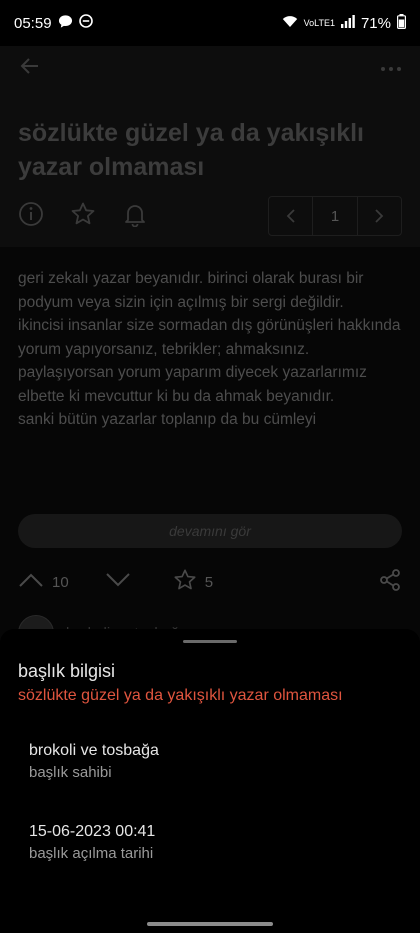 Image resolution: width=420 pixels, height=933 pixels. Describe the element at coordinates (210, 68) in the screenshot. I see `app-bar` at that location.